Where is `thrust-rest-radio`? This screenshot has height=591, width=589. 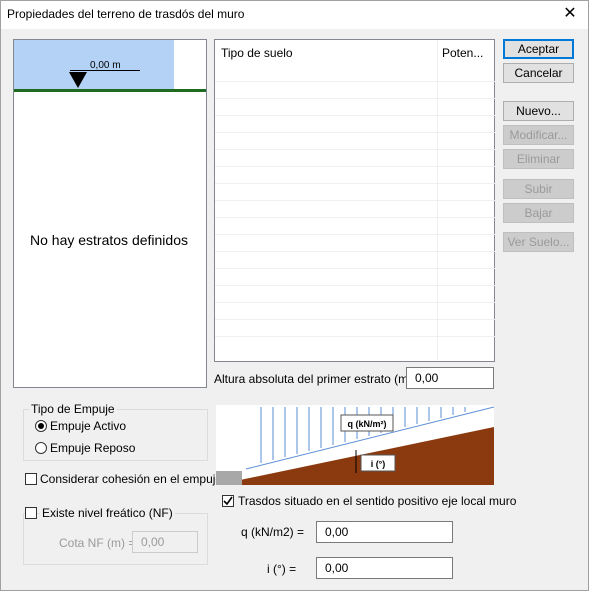
thrust-rest-radio is located at coordinates (41, 448).